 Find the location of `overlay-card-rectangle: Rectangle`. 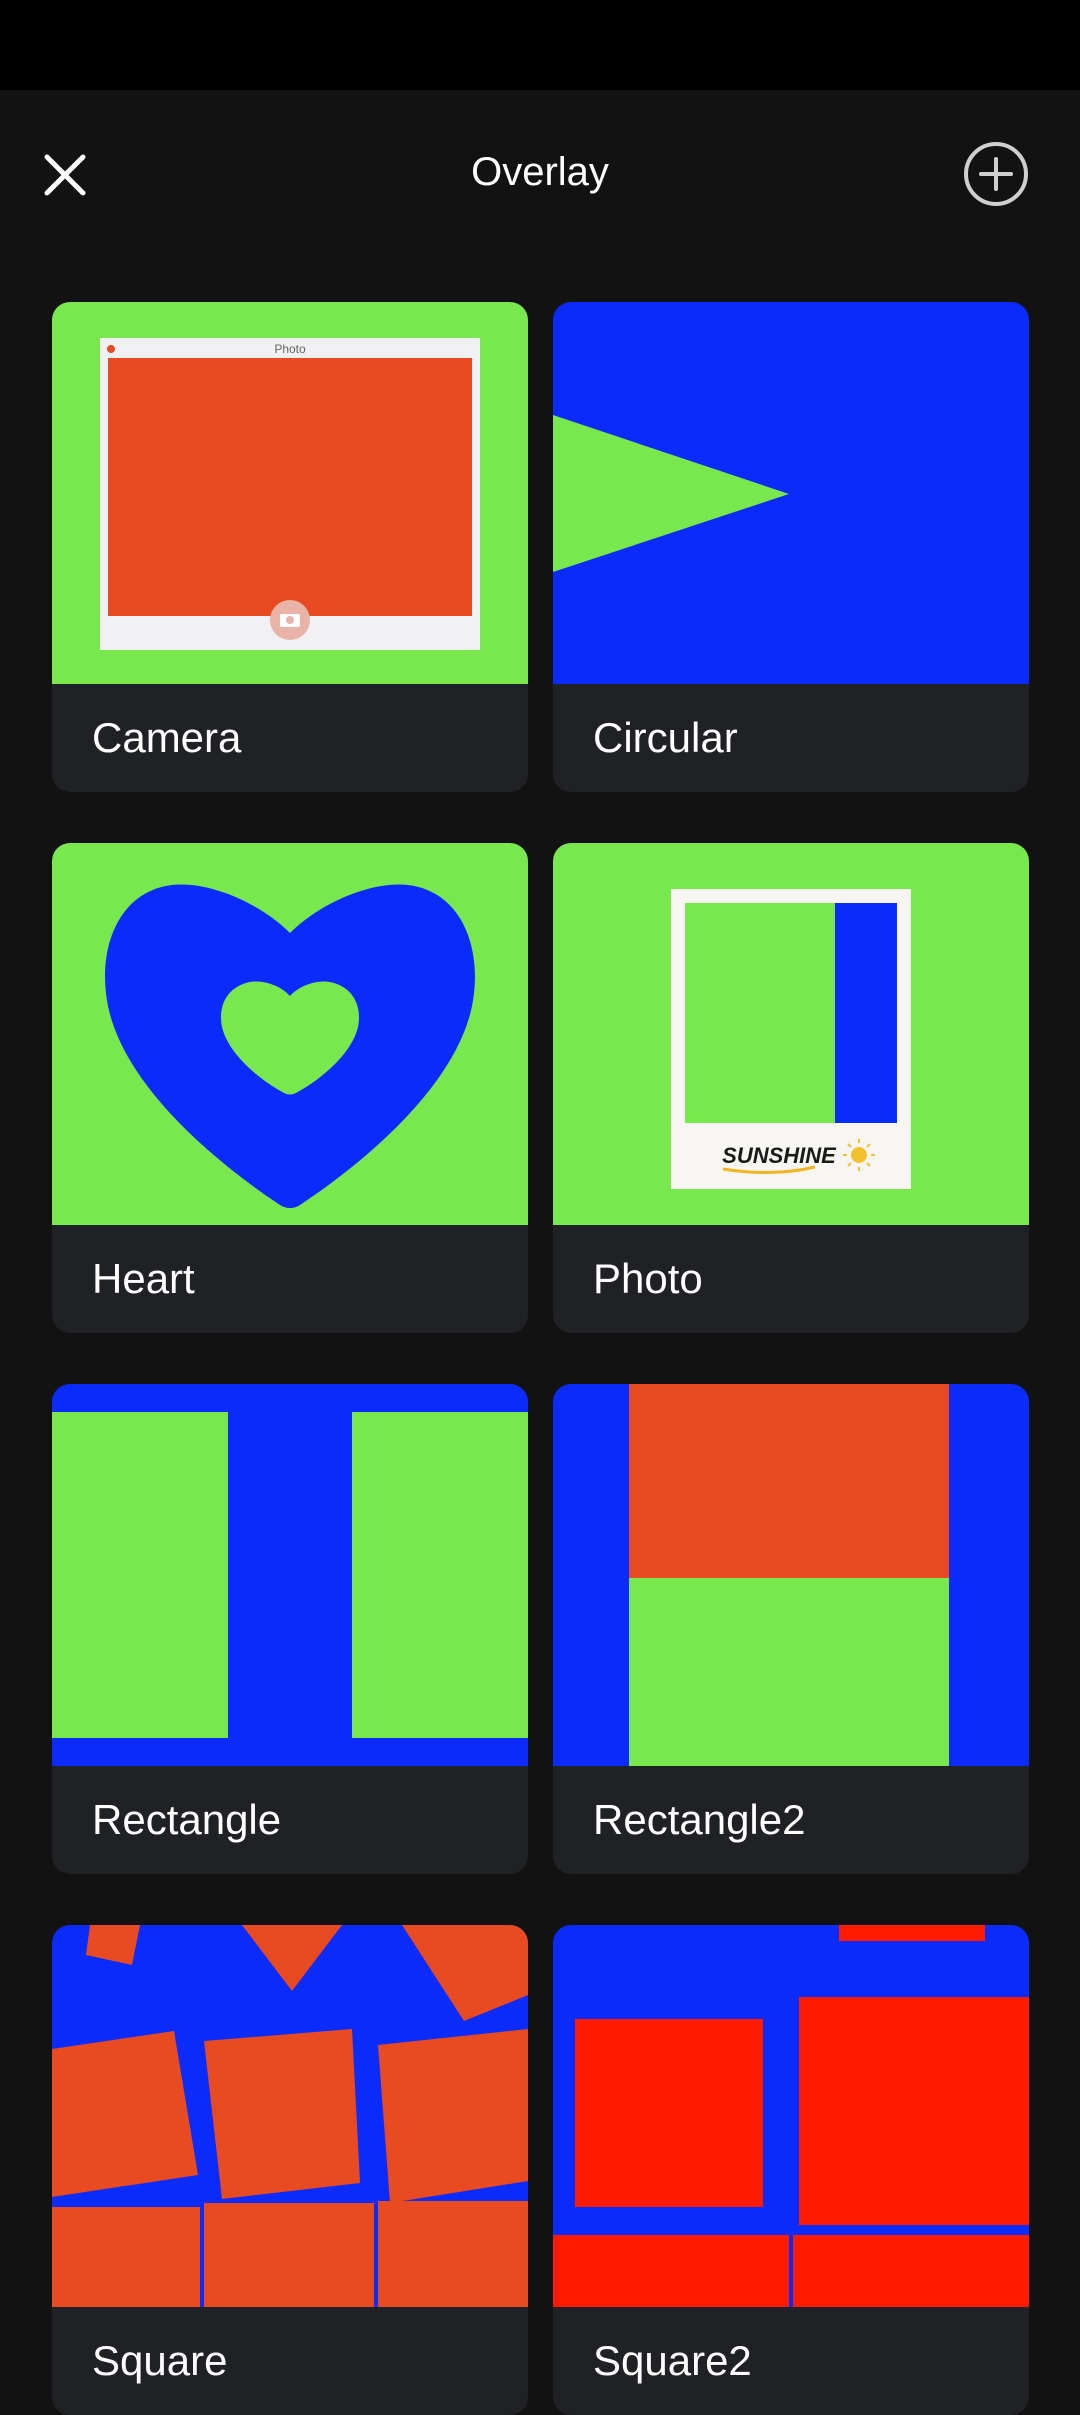

overlay-card-rectangle: Rectangle is located at coordinates (290, 1629).